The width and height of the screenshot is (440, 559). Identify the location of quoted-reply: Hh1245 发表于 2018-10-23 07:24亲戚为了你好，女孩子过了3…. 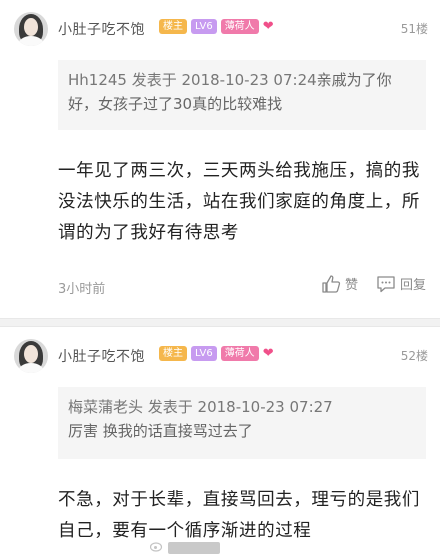
(242, 95).